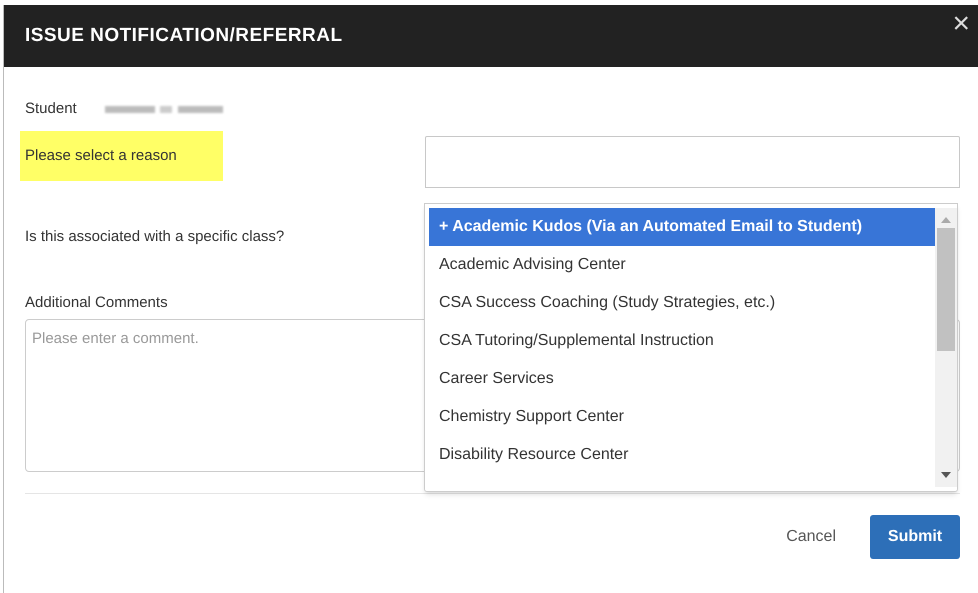 This screenshot has height=593, width=978. I want to click on student-label: Student, so click(51, 108).